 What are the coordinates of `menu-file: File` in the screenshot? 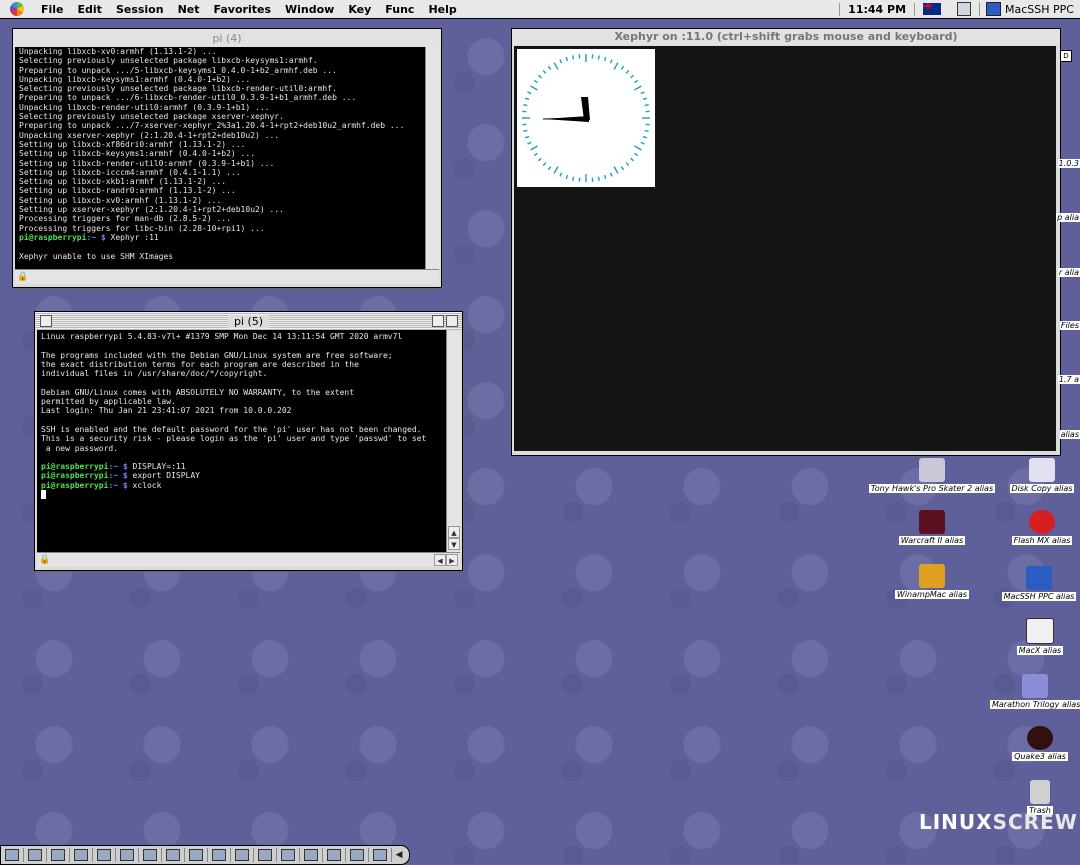 It's located at (52, 9).